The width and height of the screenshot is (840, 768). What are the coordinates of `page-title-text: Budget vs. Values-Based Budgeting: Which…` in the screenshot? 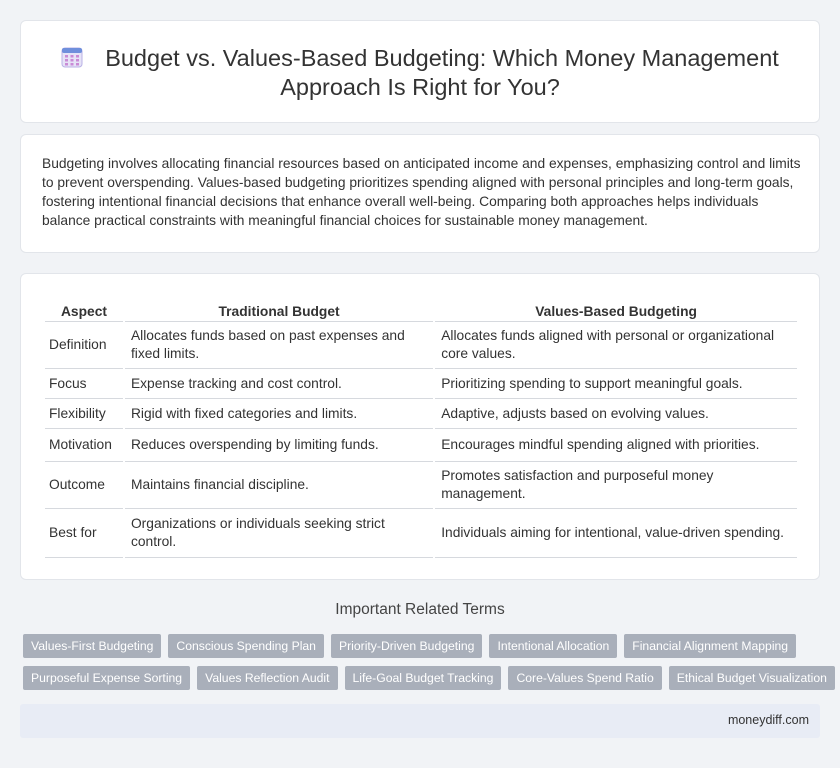 It's located at (442, 72).